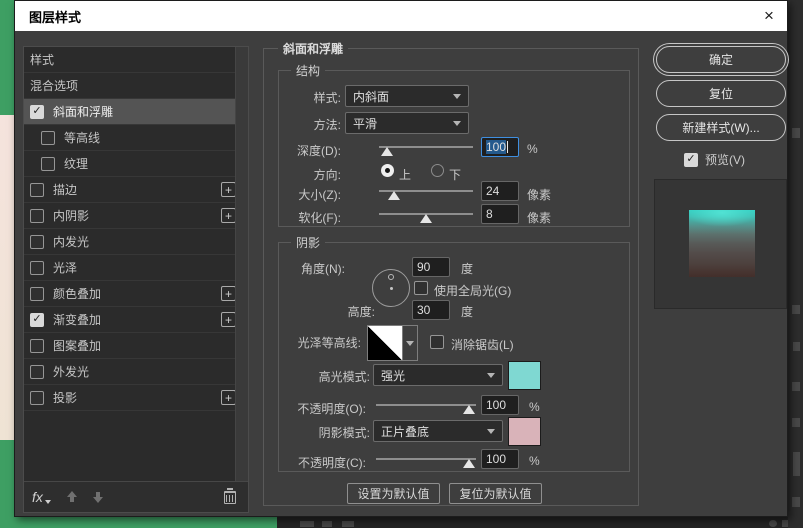 The image size is (803, 528). What do you see at coordinates (136, 216) in the screenshot?
I see `sidebar-item-inner-shadow: 内阴影` at bounding box center [136, 216].